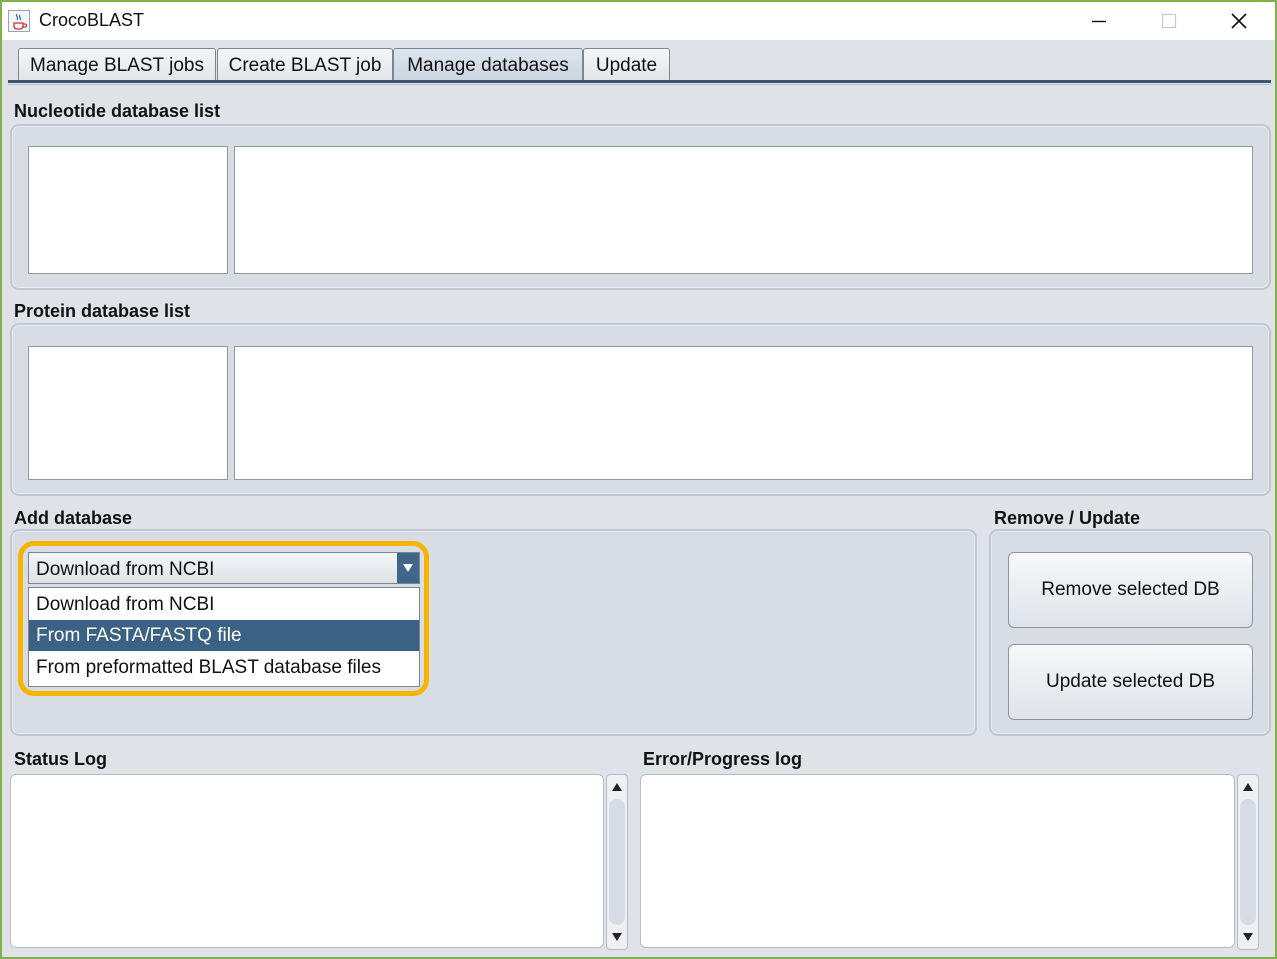 This screenshot has width=1277, height=959. What do you see at coordinates (92, 20) in the screenshot?
I see `window-title: CrocoBLAST` at bounding box center [92, 20].